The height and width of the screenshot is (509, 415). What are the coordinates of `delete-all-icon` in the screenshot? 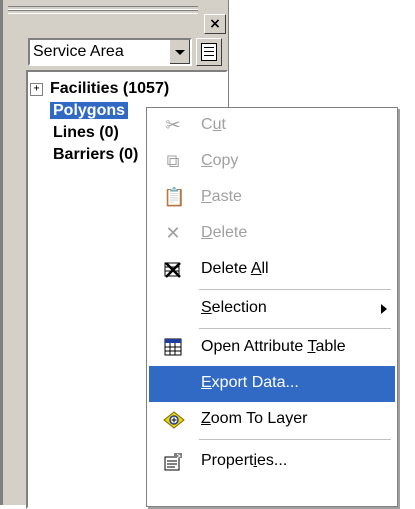 It's located at (173, 270).